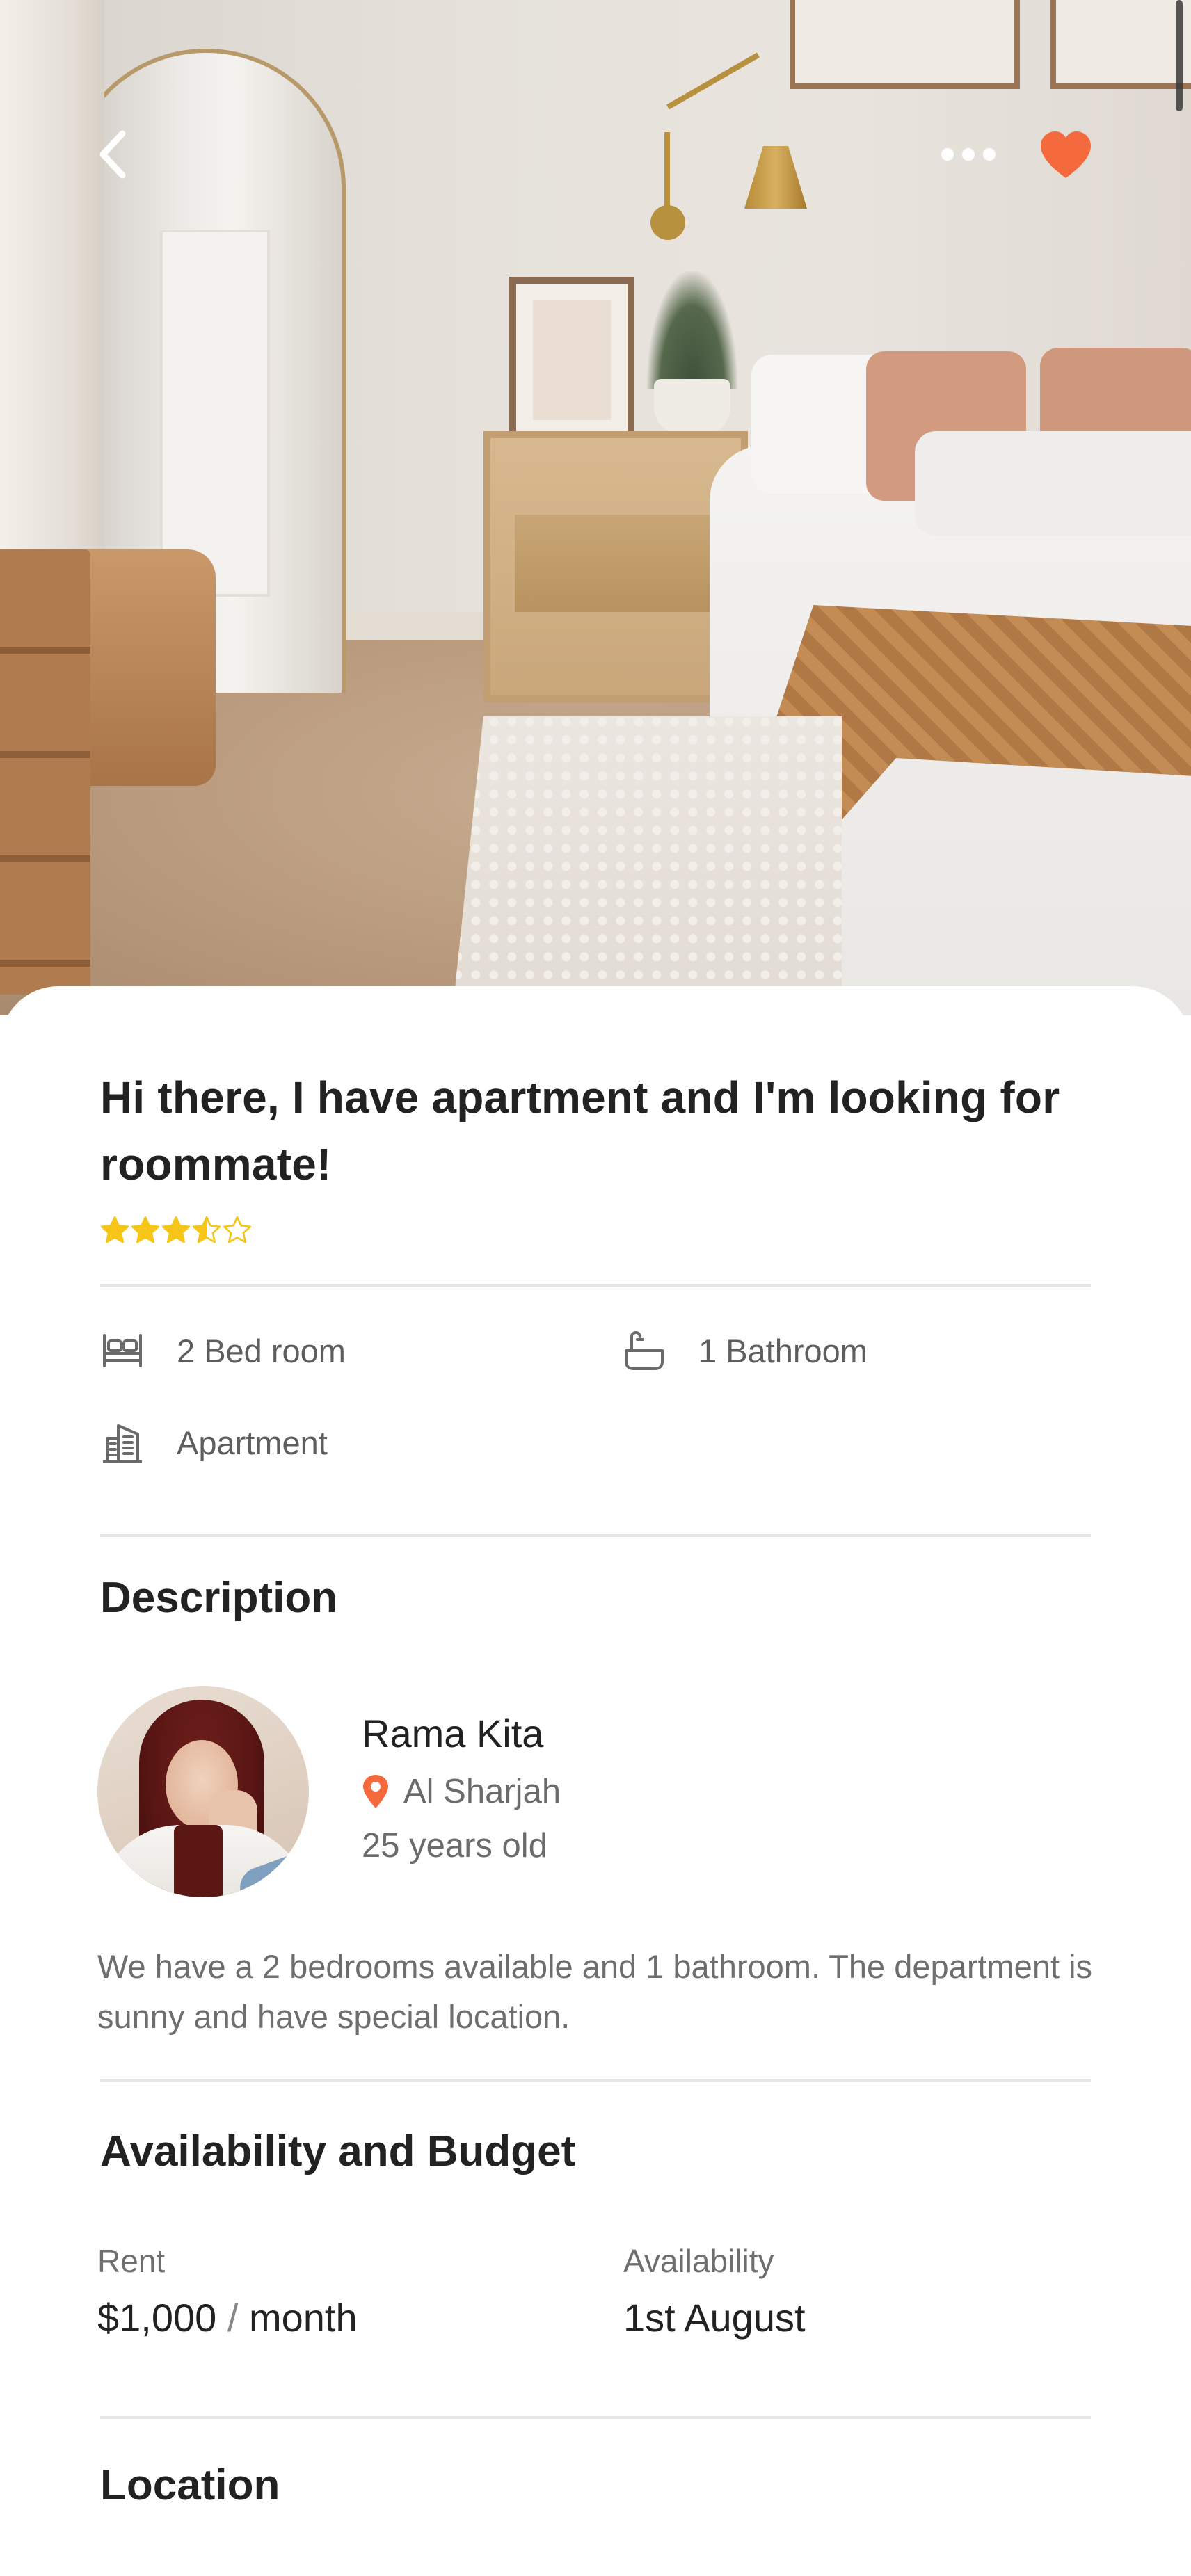 This screenshot has height=2576, width=1191. Describe the element at coordinates (122, 1350) in the screenshot. I see `bed-icon` at that location.